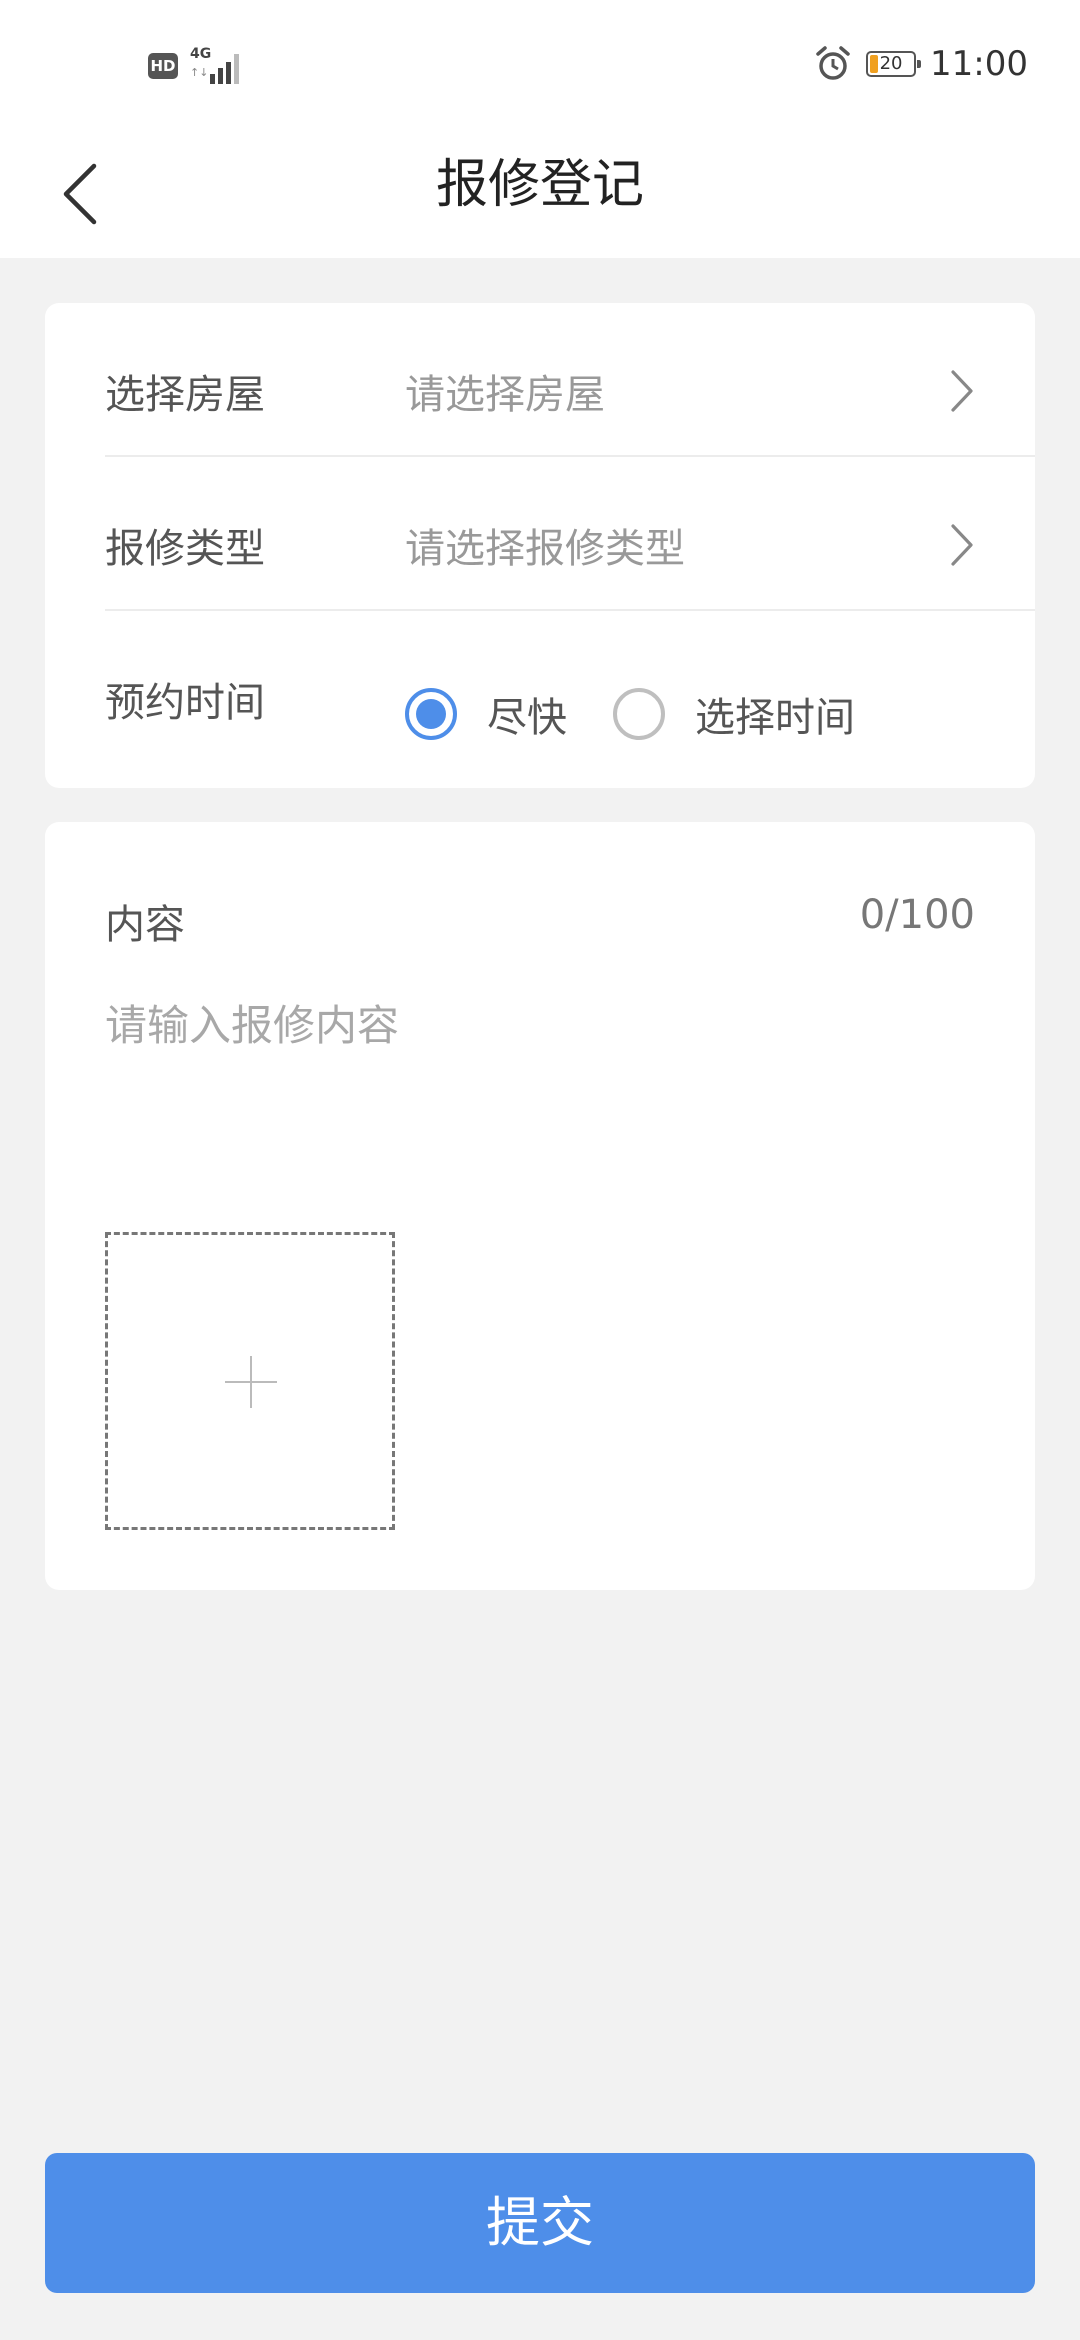  Describe the element at coordinates (431, 714) in the screenshot. I see `radio-checked-icon` at that location.